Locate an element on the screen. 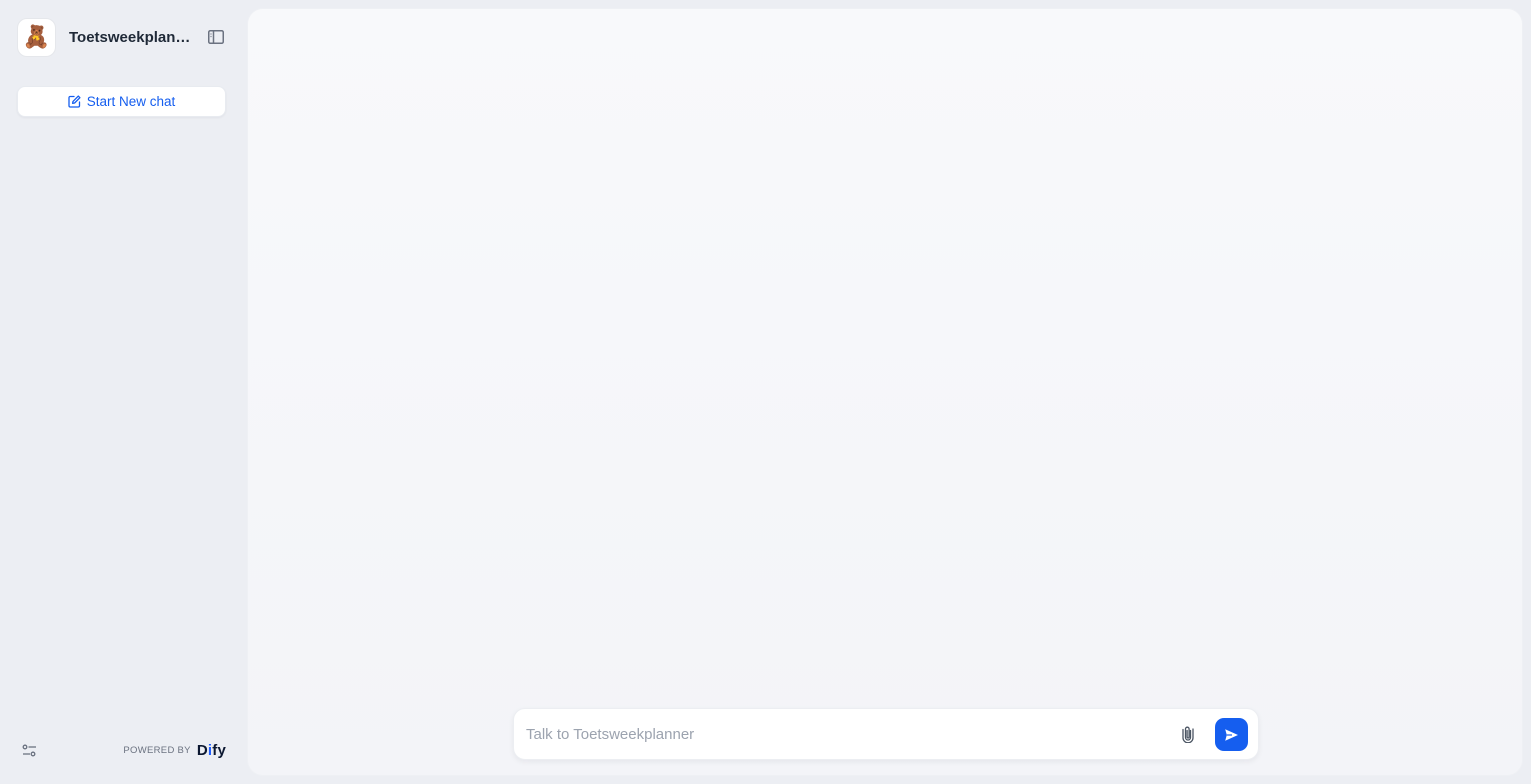 Image resolution: width=1531 pixels, height=784 pixels. dify-logo: Dify is located at coordinates (211, 750).